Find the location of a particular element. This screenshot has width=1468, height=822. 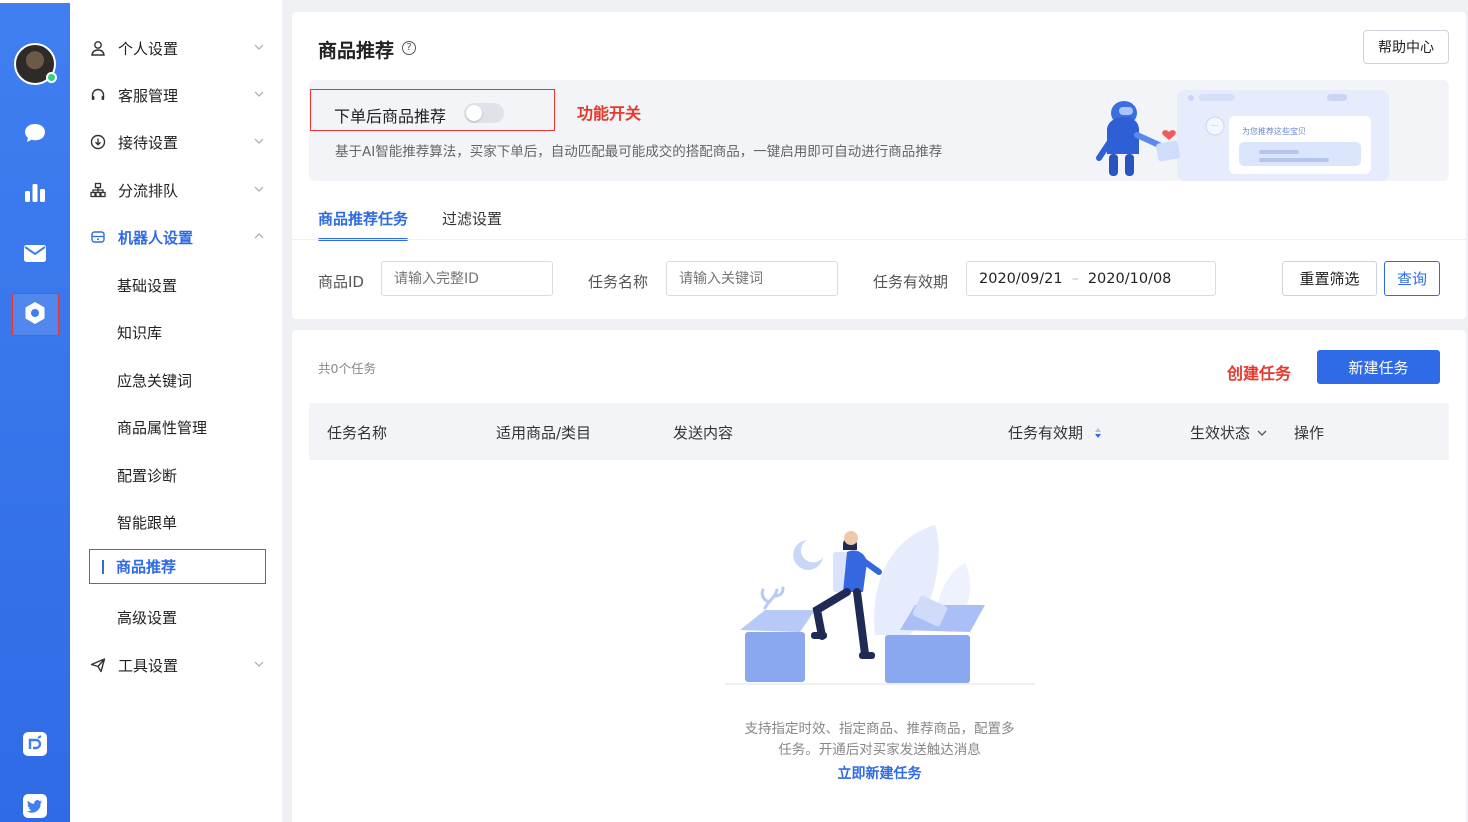

empty-state-text: 支持指定时效、指定商品、推荐商品，配置多 任务。开通后对买家发送触达消息 is located at coordinates (879, 740).